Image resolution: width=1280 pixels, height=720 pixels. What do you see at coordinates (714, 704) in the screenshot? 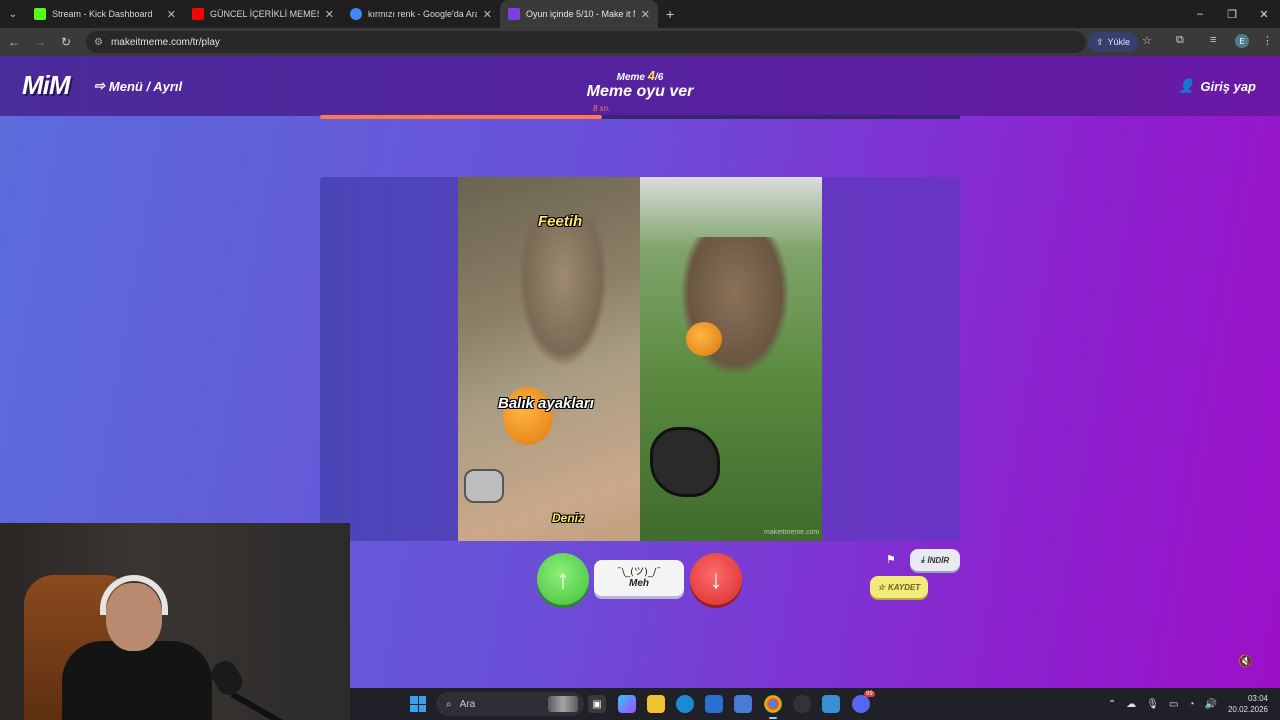
I see `microsoft-store-icon` at bounding box center [714, 704].